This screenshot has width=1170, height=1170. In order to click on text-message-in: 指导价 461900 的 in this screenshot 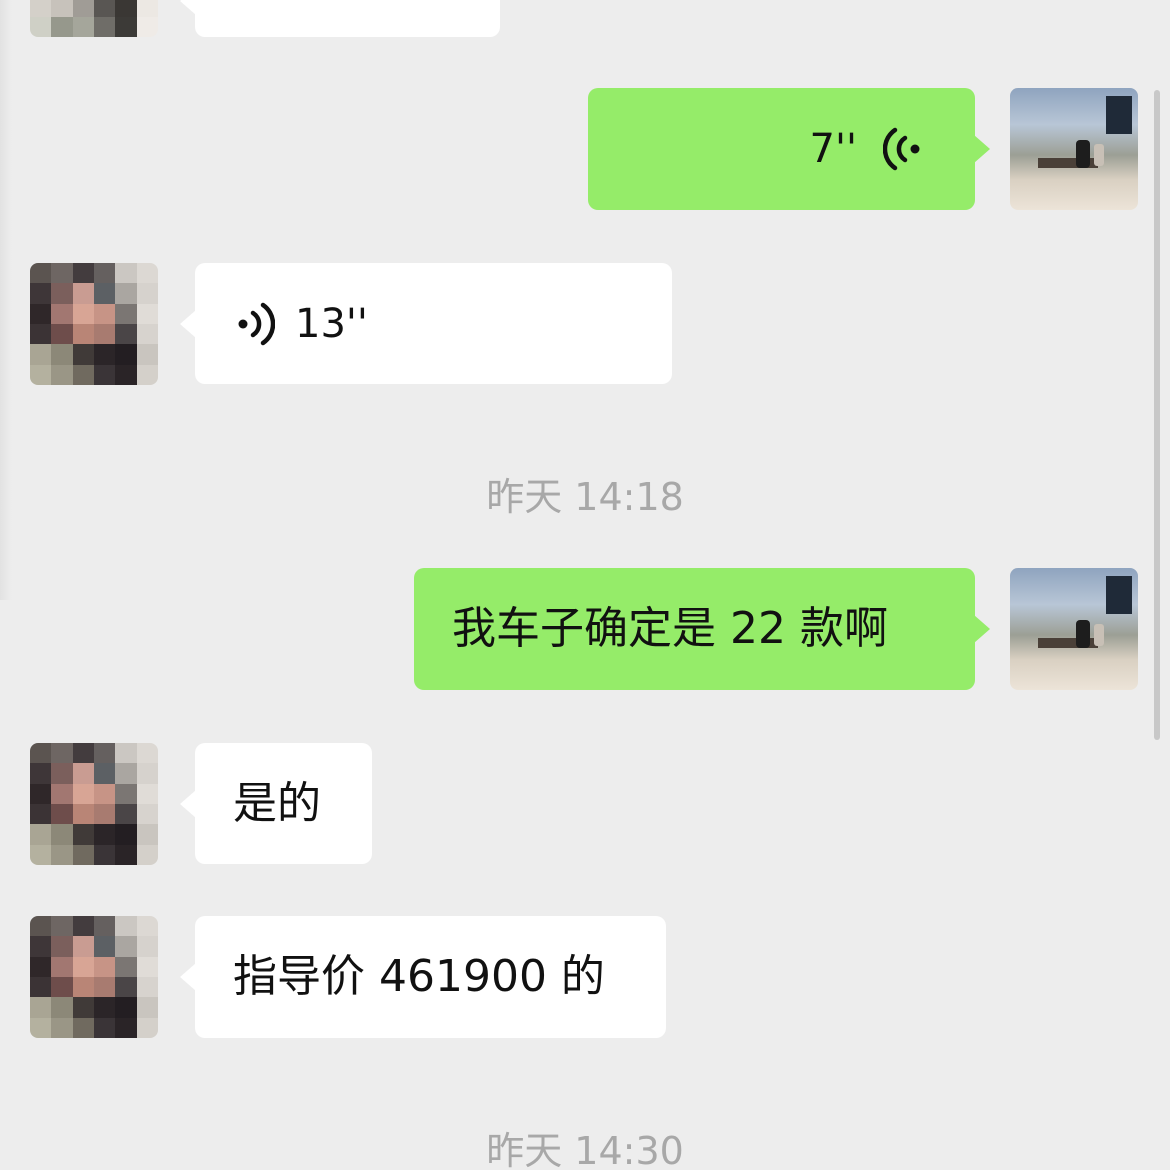, I will do `click(423, 977)`.